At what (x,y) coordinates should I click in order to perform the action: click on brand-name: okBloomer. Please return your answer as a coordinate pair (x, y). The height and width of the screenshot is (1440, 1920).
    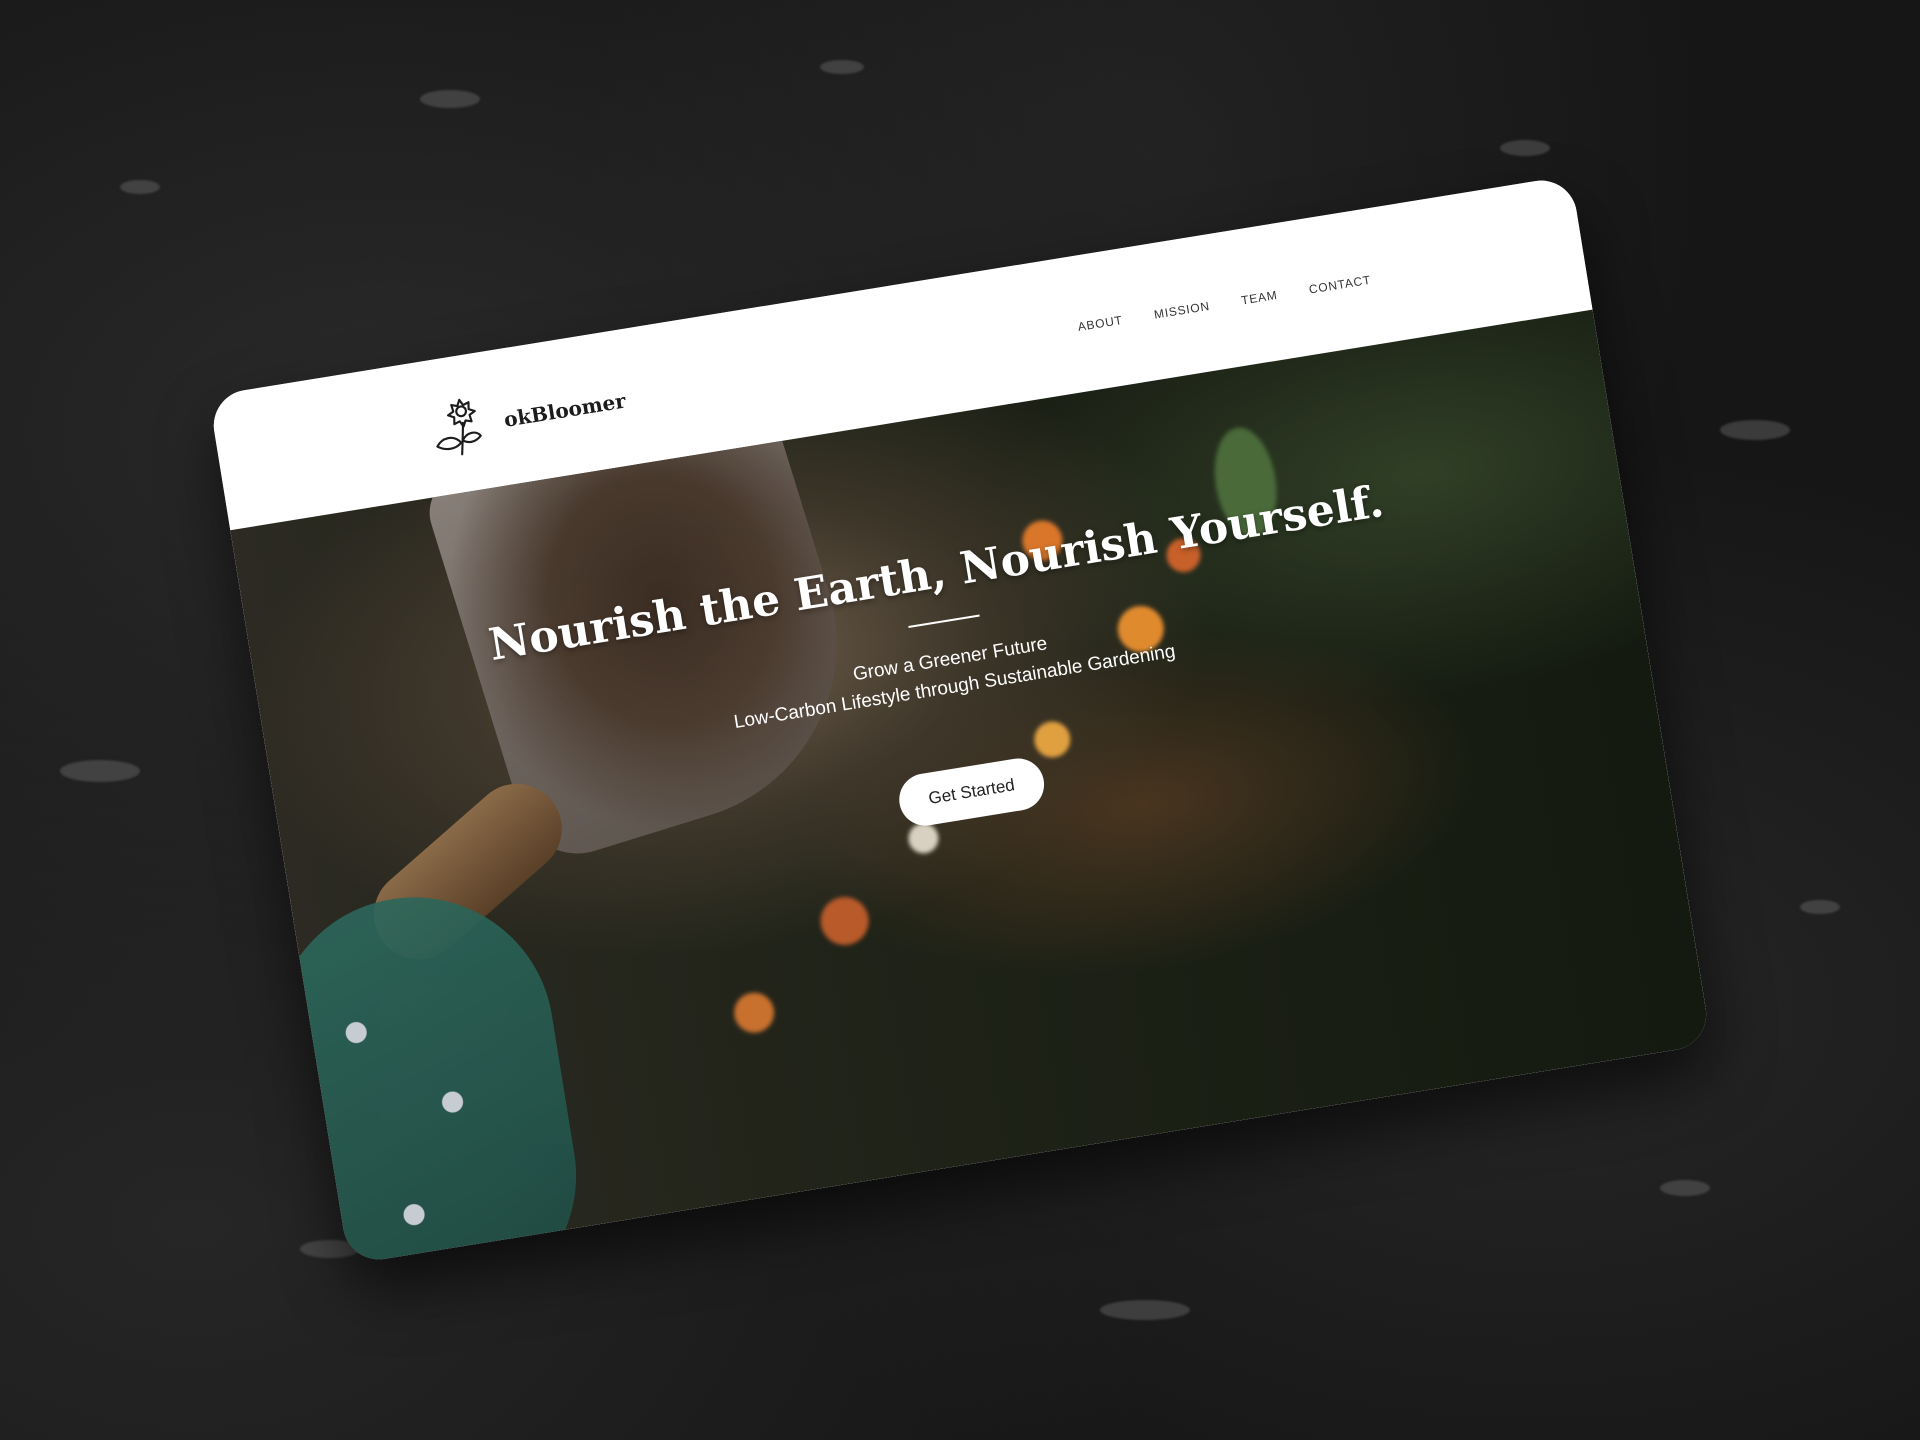
    Looking at the image, I should click on (565, 410).